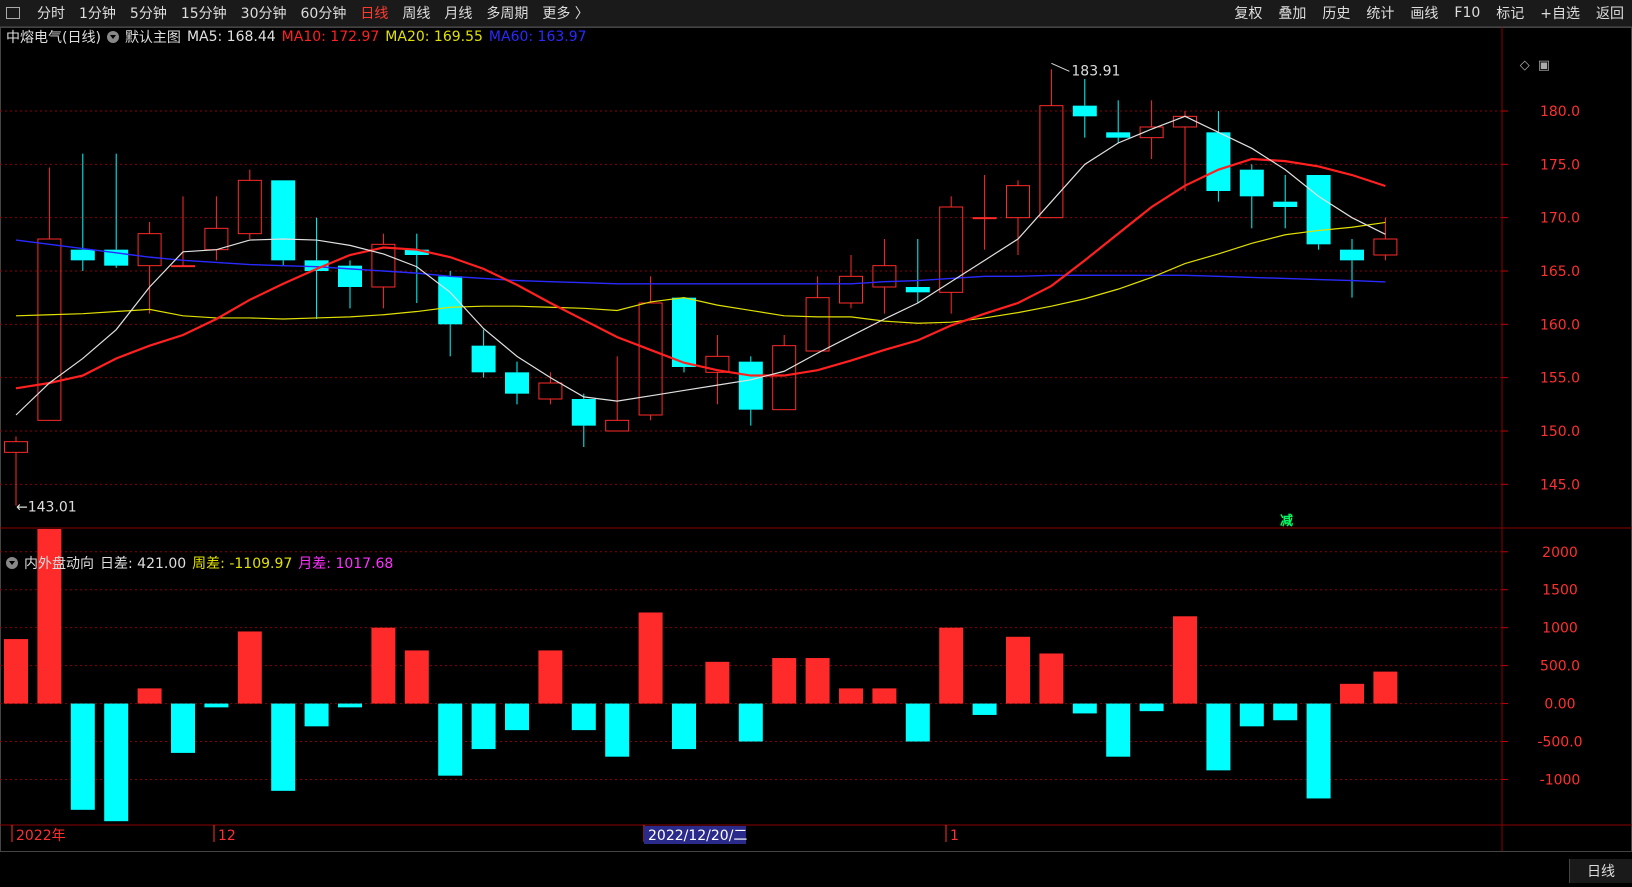 This screenshot has height=887, width=1632. I want to click on sub-tick-label: 0.00, so click(1559, 705).